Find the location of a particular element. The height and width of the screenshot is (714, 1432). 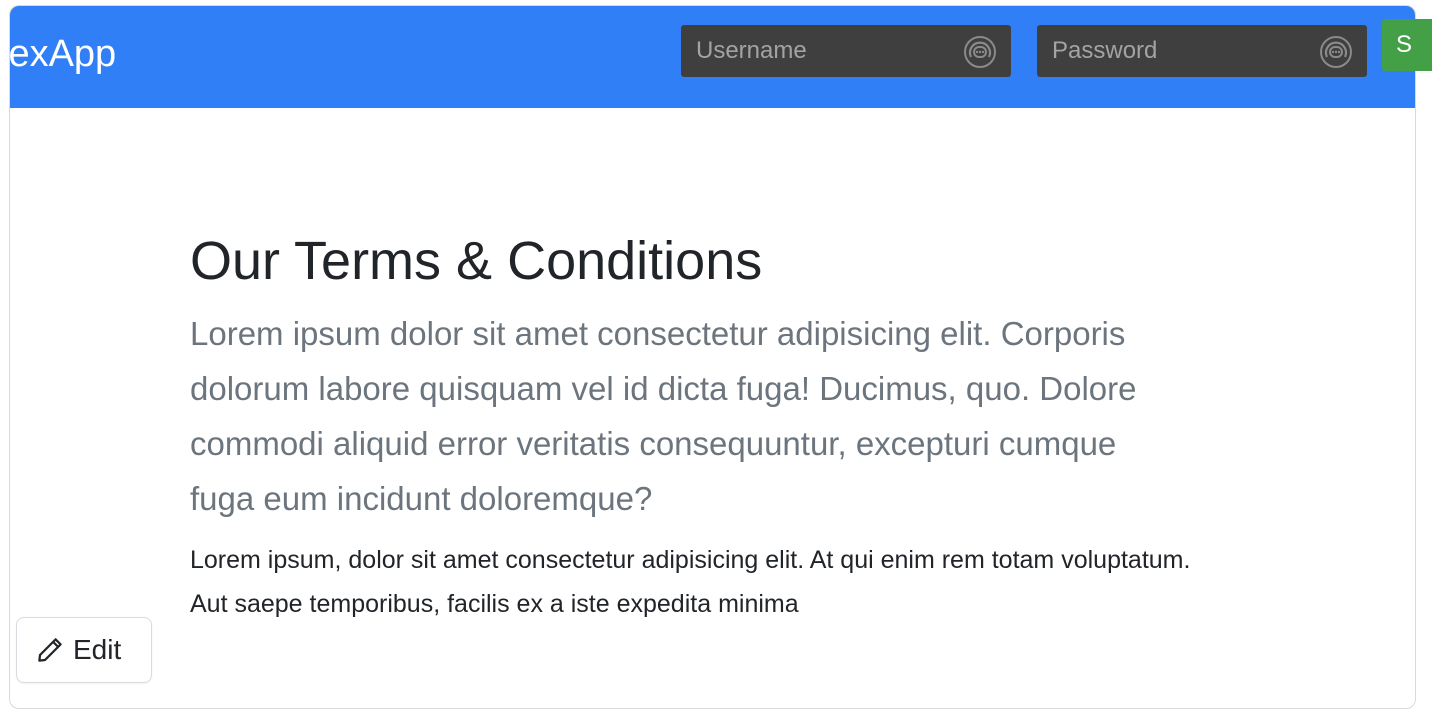

submit-button: S is located at coordinates (1407, 45).